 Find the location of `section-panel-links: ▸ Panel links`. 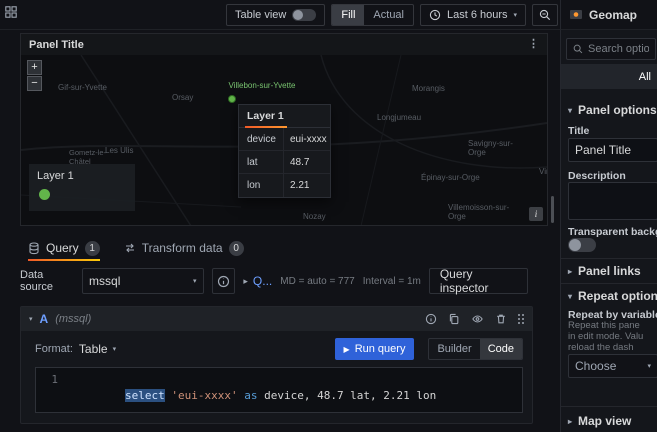

section-panel-links: ▸ Panel links is located at coordinates (609, 271).